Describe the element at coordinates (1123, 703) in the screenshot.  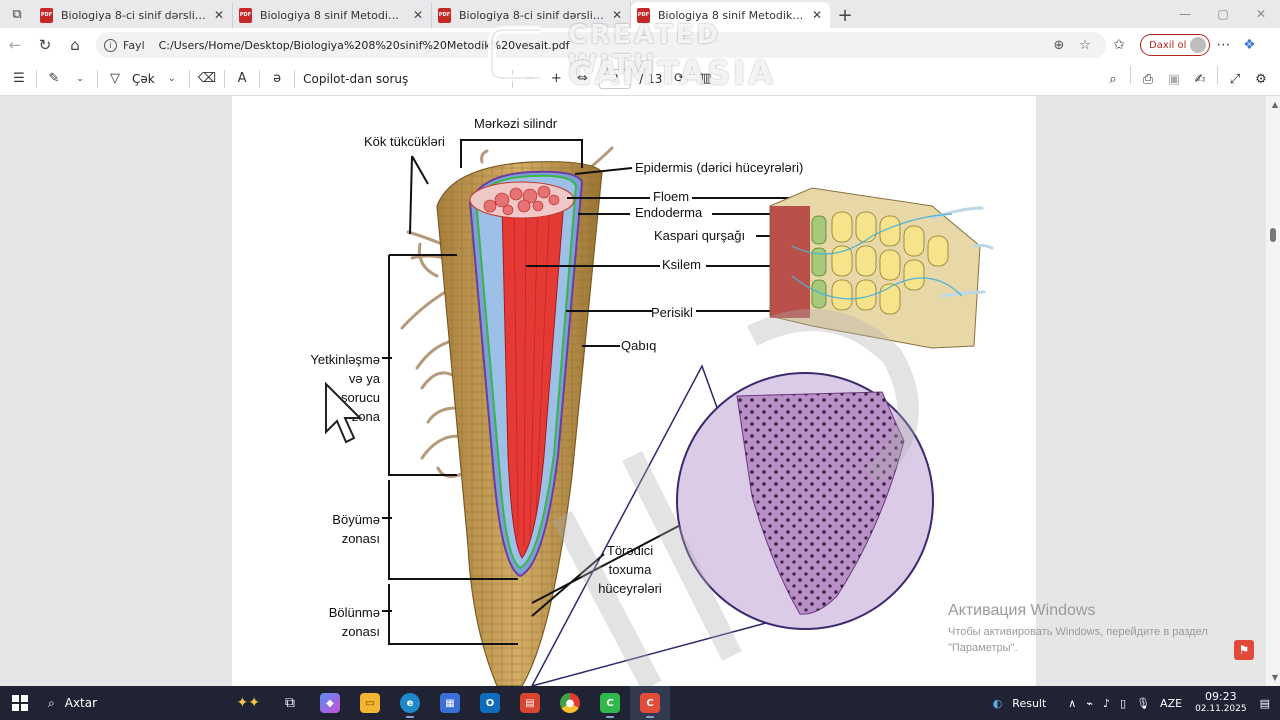
I see `battery-icon: ▯` at that location.